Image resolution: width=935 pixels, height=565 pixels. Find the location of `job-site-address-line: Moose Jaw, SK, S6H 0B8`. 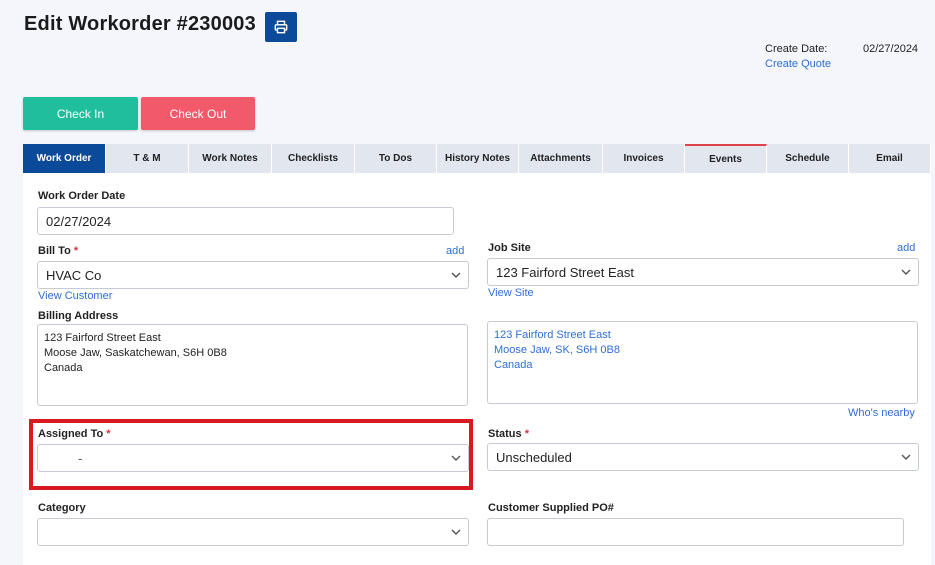

job-site-address-line: Moose Jaw, SK, S6H 0B8 is located at coordinates (557, 350).